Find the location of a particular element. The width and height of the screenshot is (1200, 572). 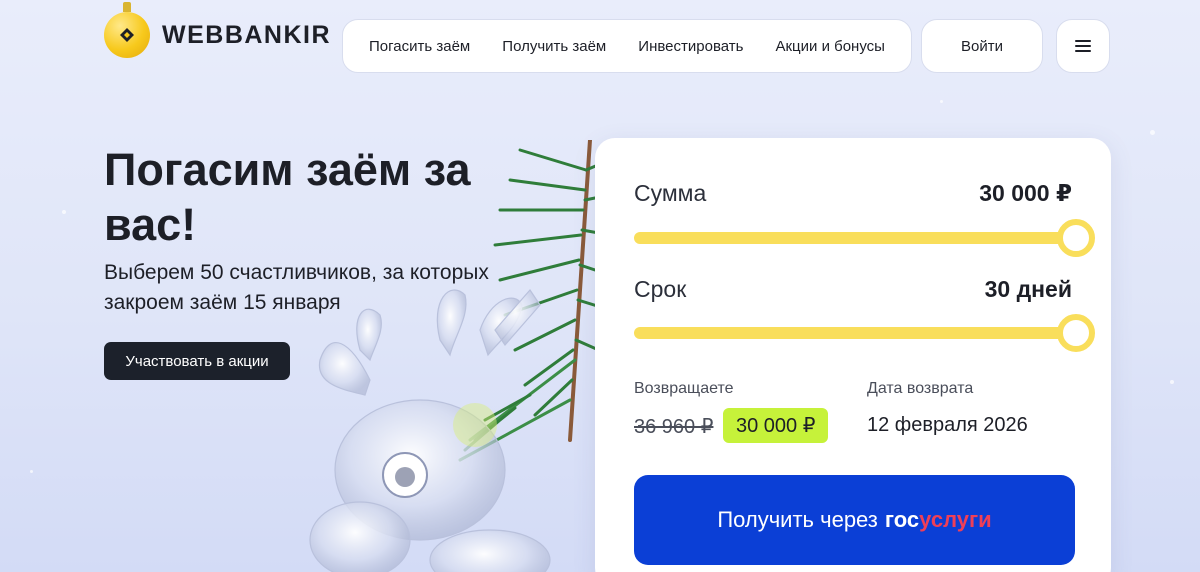

return-date-label: Дата возврата is located at coordinates (920, 388).